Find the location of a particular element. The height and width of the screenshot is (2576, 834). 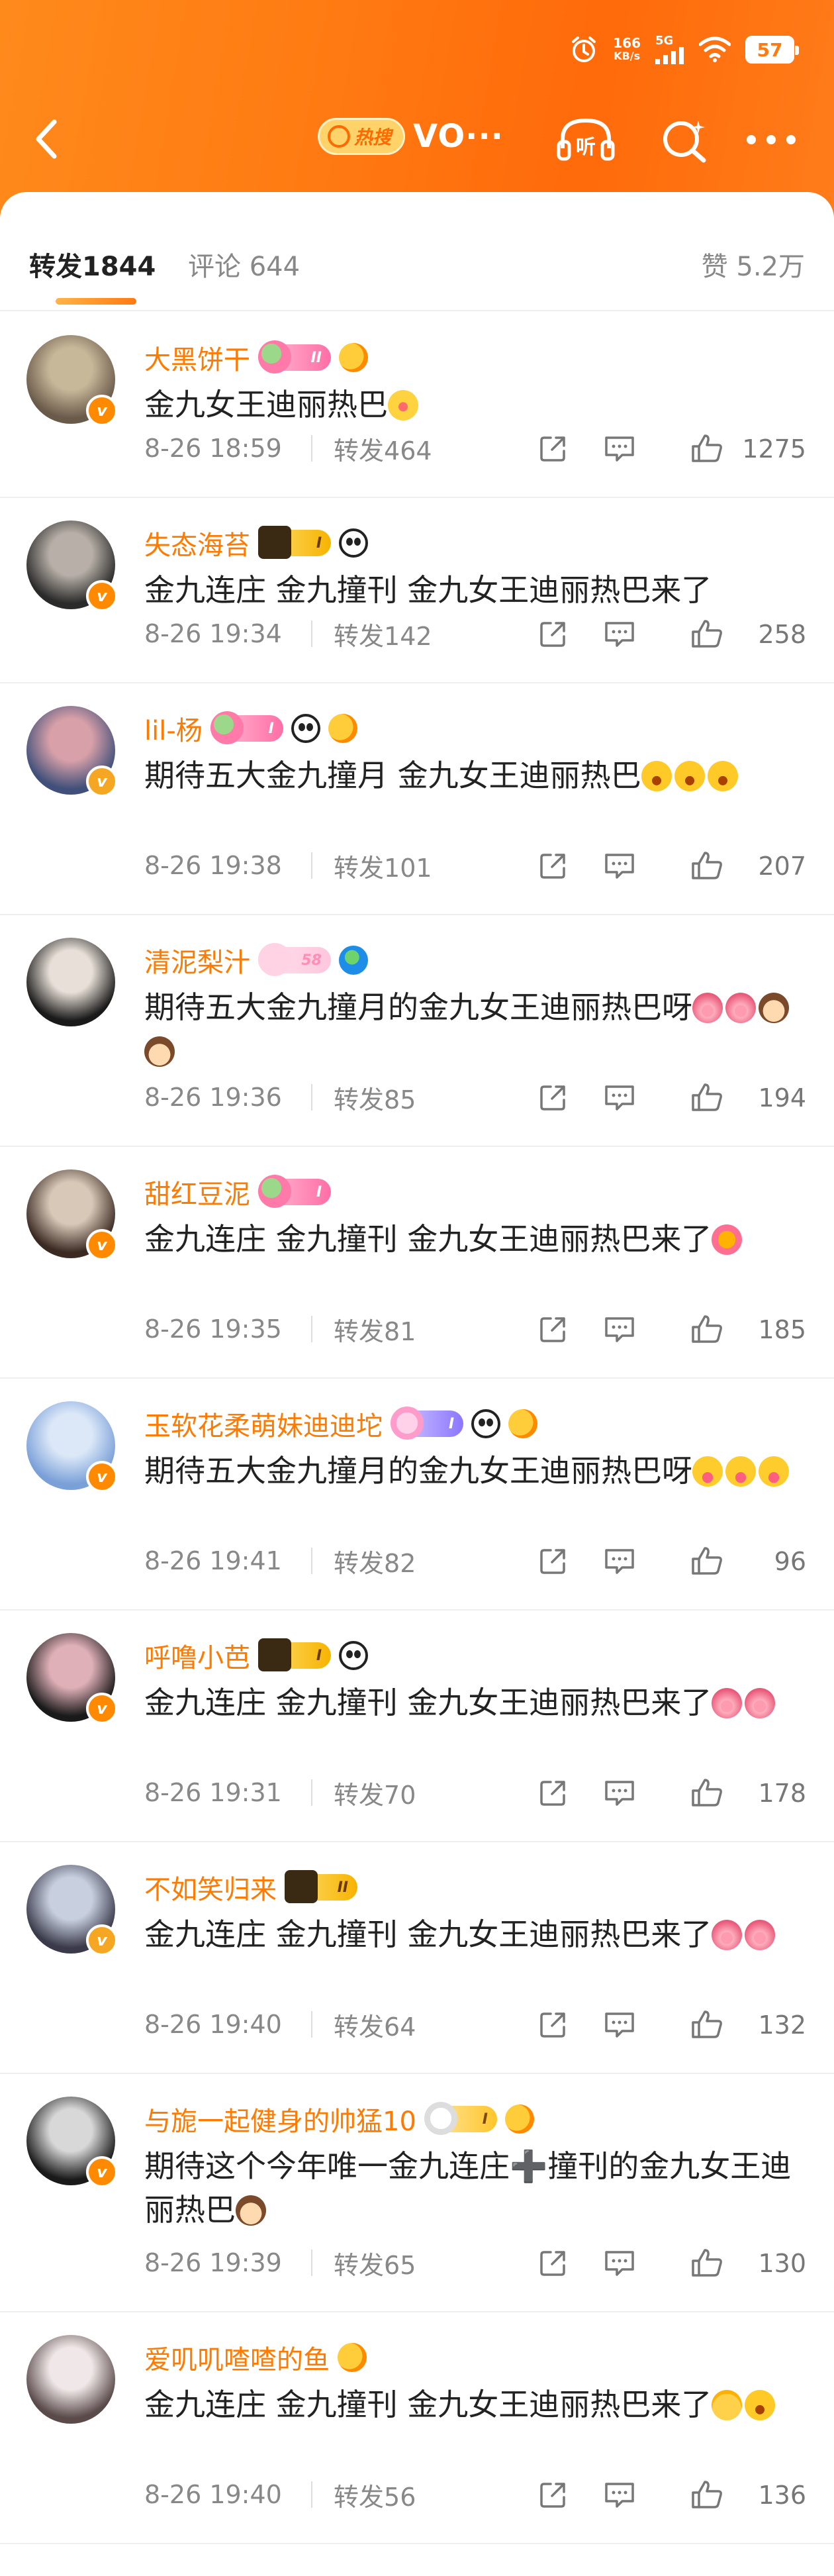

repost-text-body: 金九连庄 金九撞刊 金九女王迪丽热巴来了 is located at coordinates (428, 590).